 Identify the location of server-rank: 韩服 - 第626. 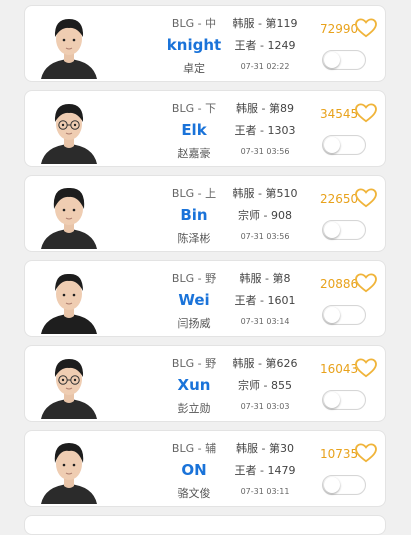
(265, 363).